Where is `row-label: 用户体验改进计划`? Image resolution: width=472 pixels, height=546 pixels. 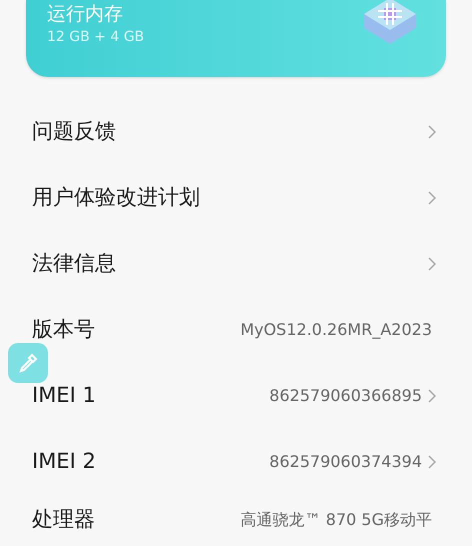 row-label: 用户体验改进计划 is located at coordinates (116, 198).